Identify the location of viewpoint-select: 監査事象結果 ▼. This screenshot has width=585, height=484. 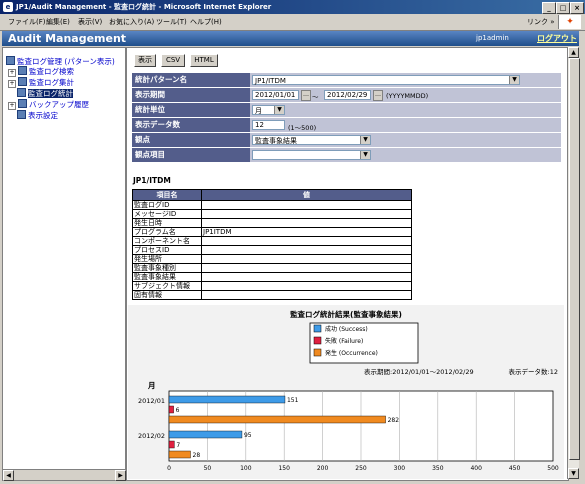
(311, 140).